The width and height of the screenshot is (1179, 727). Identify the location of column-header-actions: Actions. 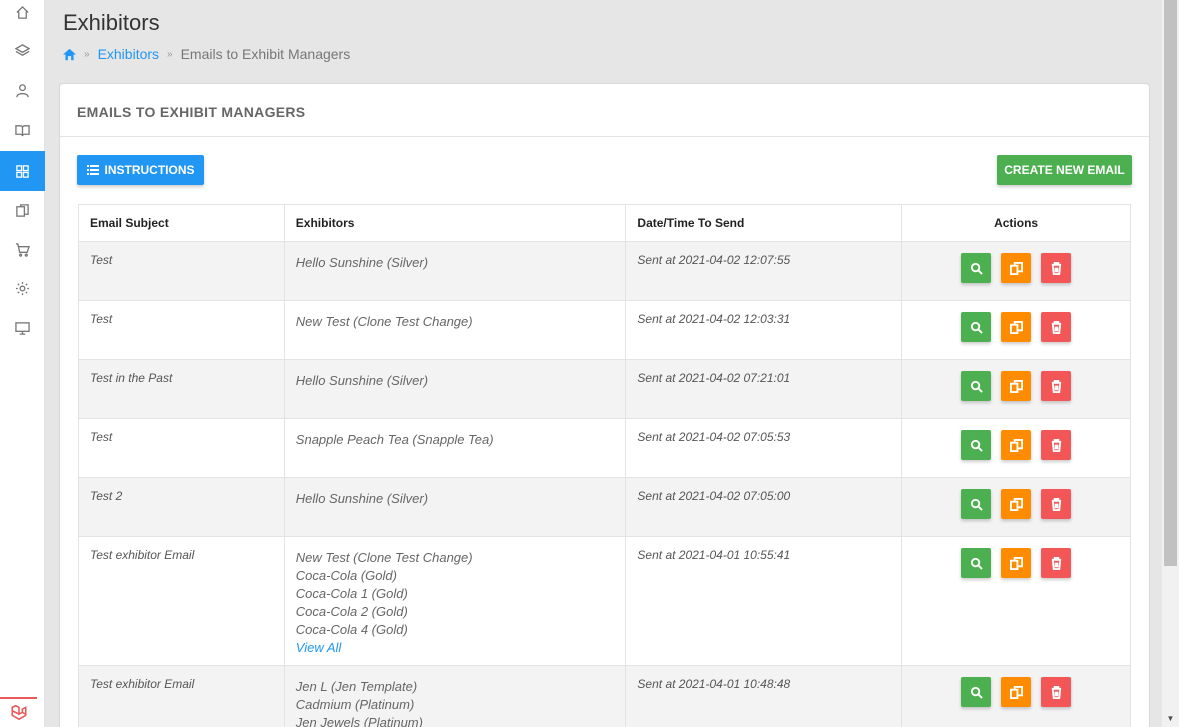
(1016, 223).